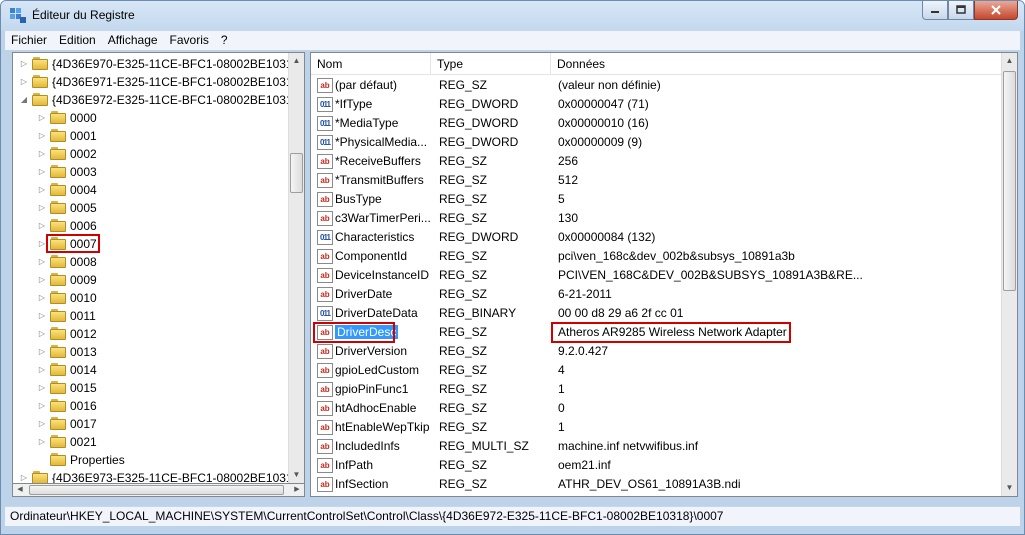 The image size is (1025, 535). I want to click on tree-item: ▷ 0009, so click(151, 280).